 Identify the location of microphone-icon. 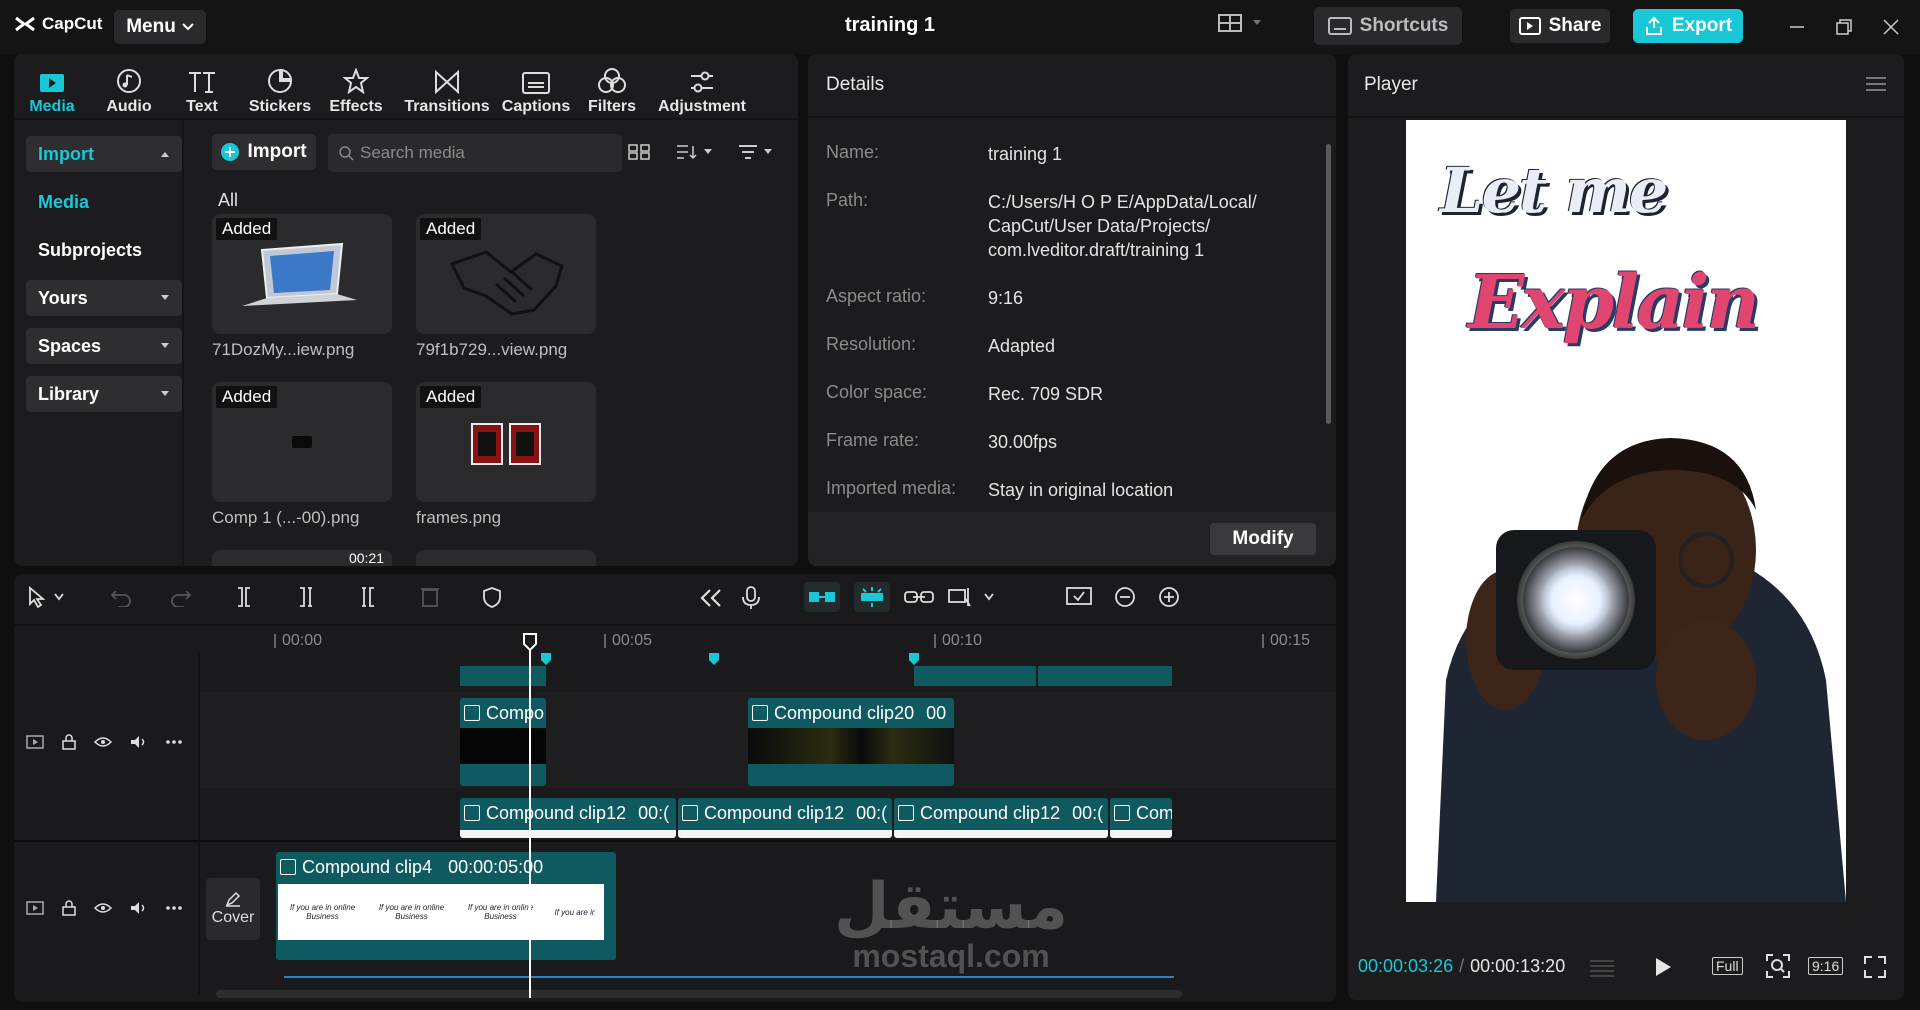
(751, 598).